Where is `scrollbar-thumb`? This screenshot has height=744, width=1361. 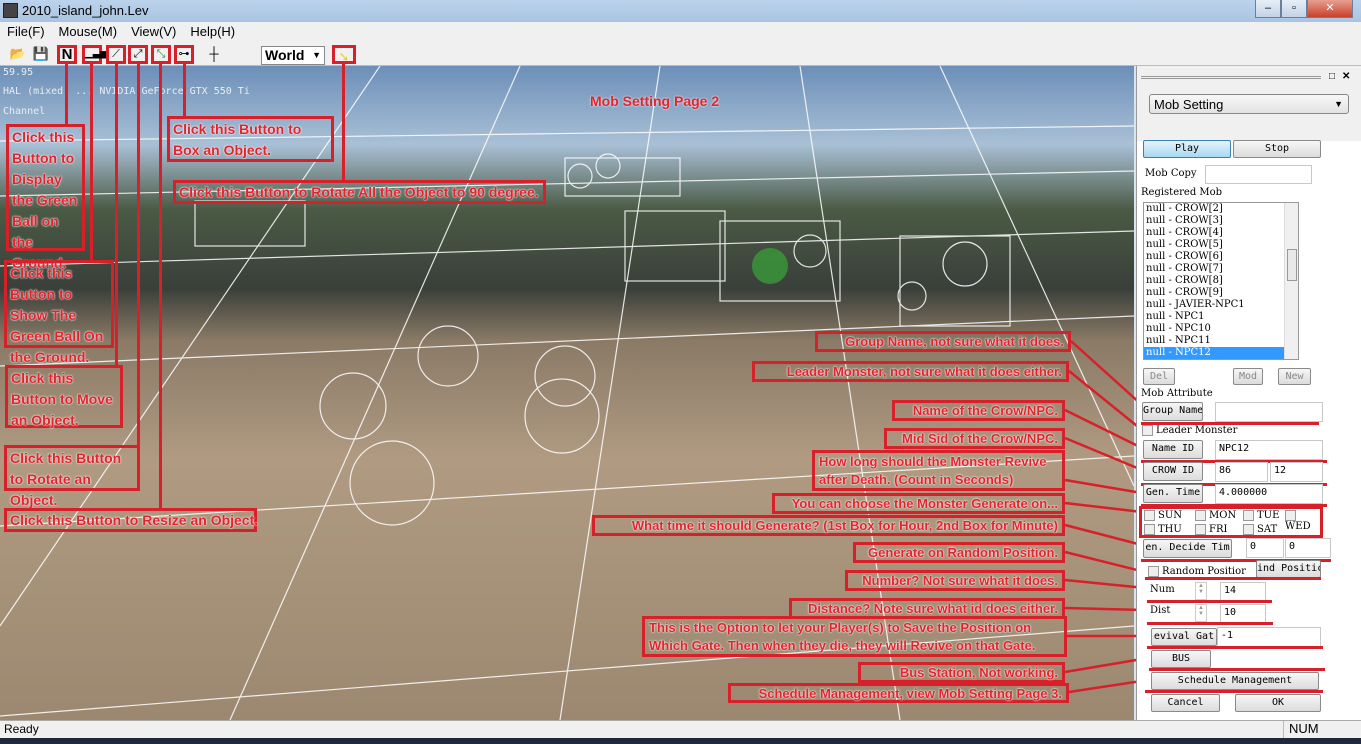 scrollbar-thumb is located at coordinates (1292, 265).